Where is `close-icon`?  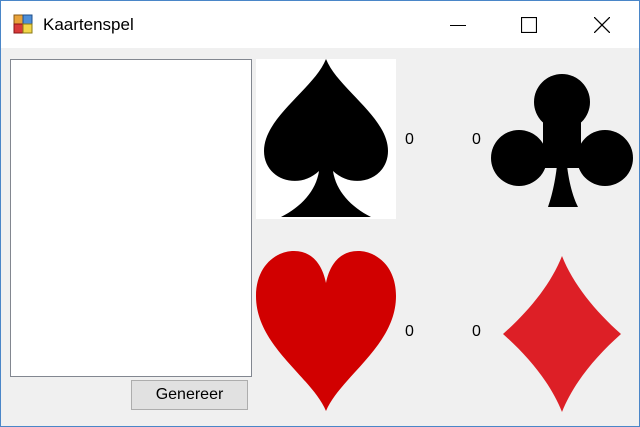
close-icon is located at coordinates (602, 24).